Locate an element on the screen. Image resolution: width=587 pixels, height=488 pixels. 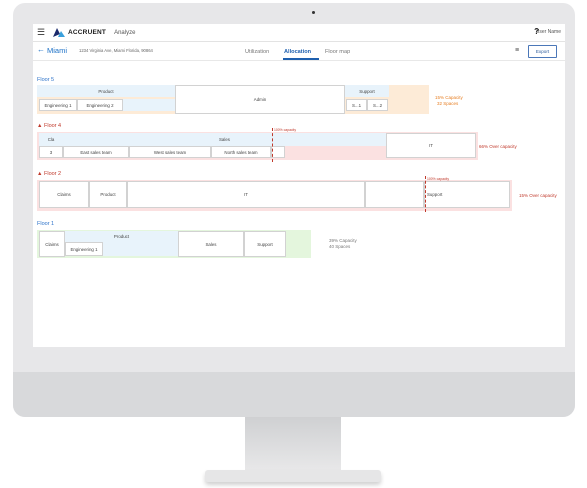
product-label: Product is located at coordinates (106, 91).